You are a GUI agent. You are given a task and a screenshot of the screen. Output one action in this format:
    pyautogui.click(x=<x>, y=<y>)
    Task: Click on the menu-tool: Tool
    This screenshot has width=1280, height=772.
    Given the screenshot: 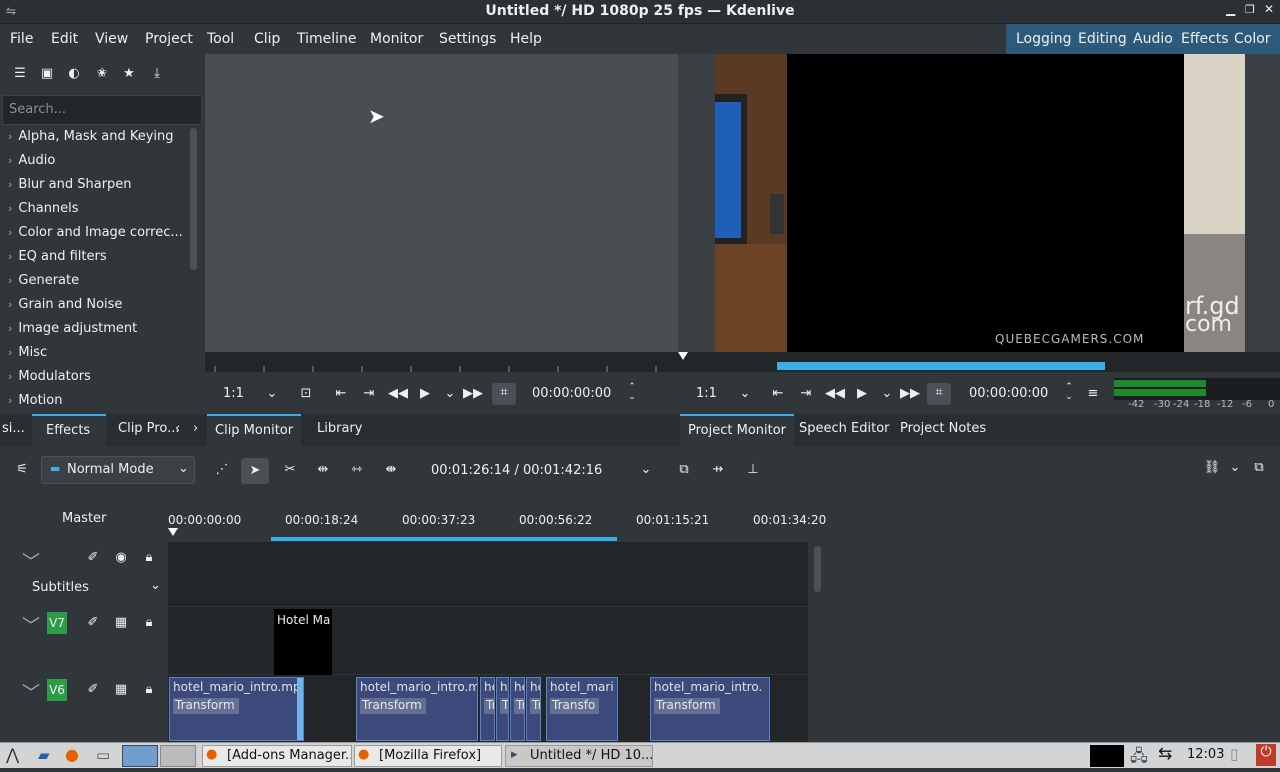 What is the action you would take?
    pyautogui.click(x=220, y=39)
    